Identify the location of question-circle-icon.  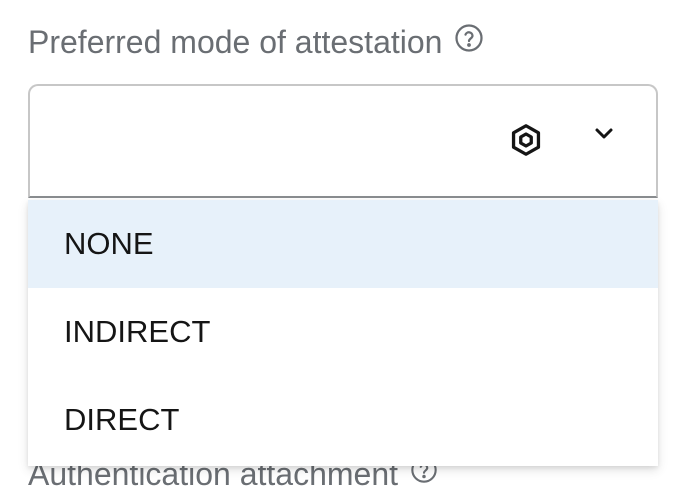
(469, 38).